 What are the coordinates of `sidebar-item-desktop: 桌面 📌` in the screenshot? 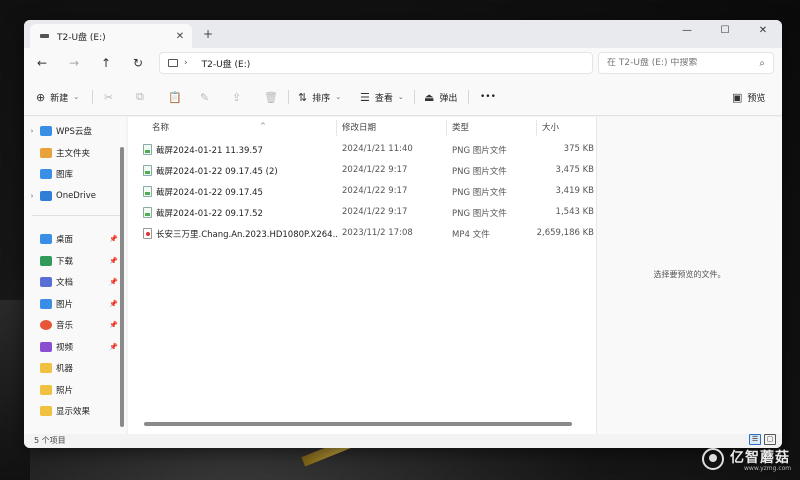 It's located at (75, 239).